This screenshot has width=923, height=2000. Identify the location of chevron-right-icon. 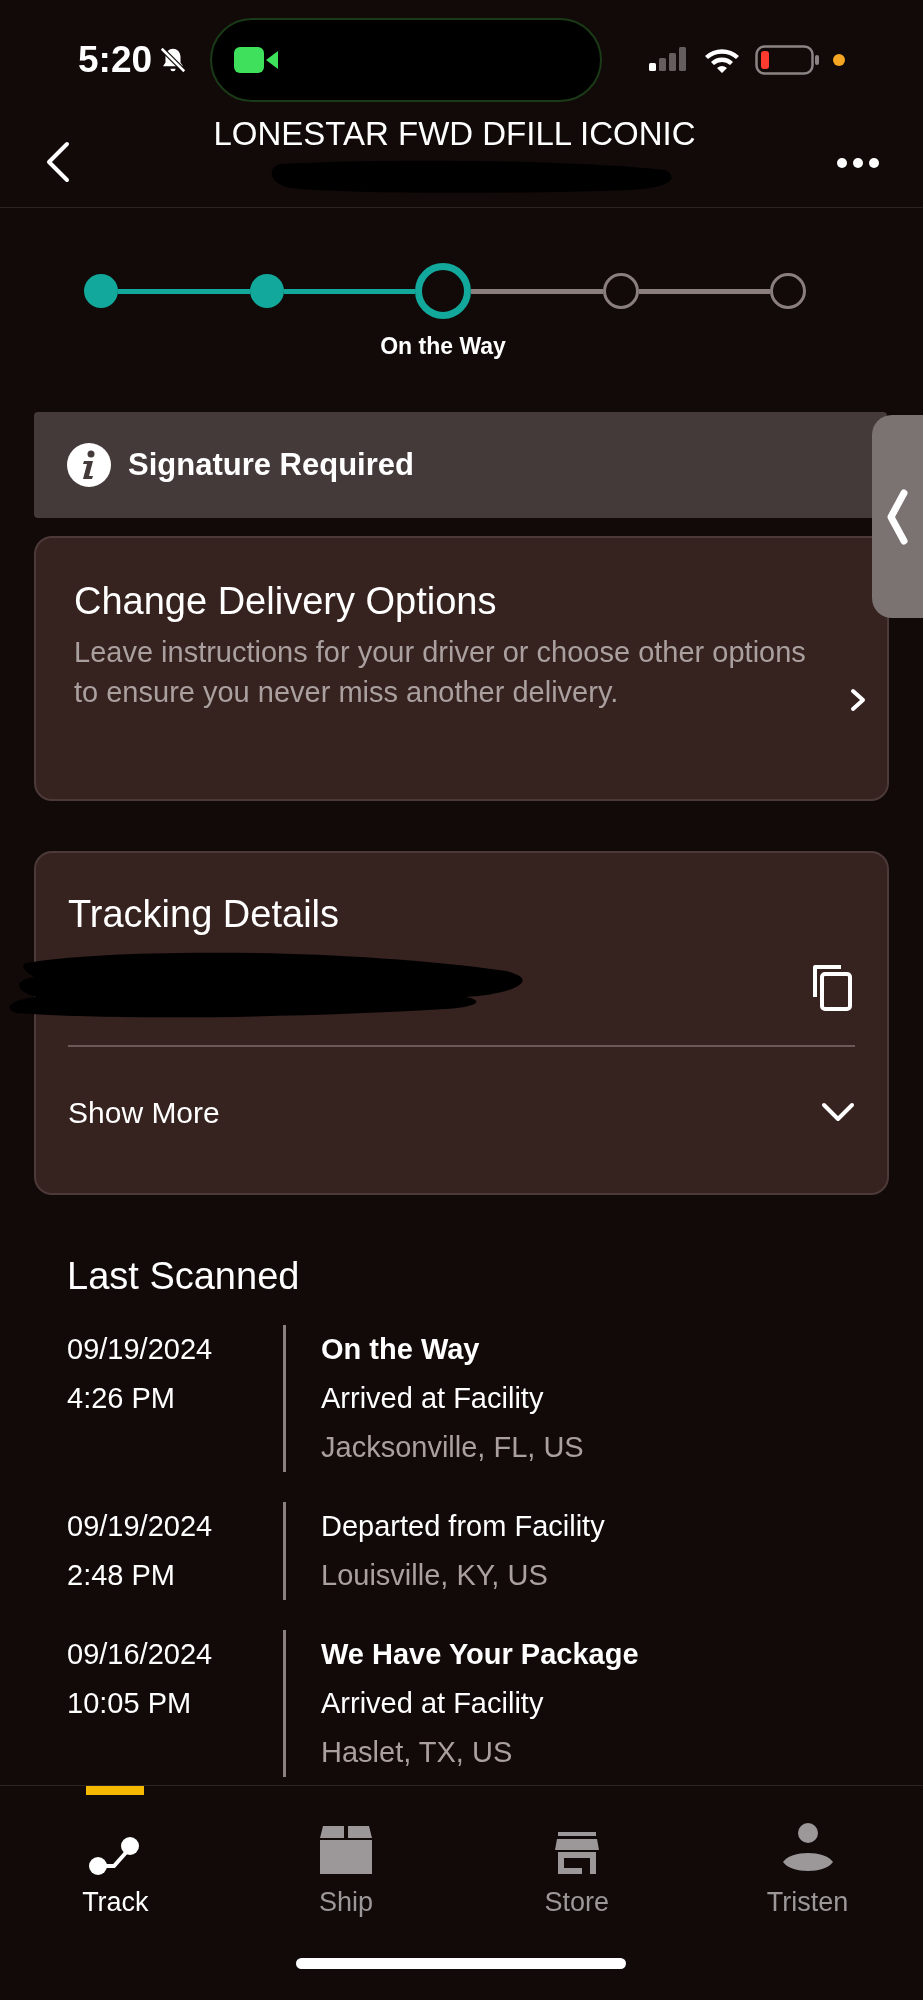
(858, 700).